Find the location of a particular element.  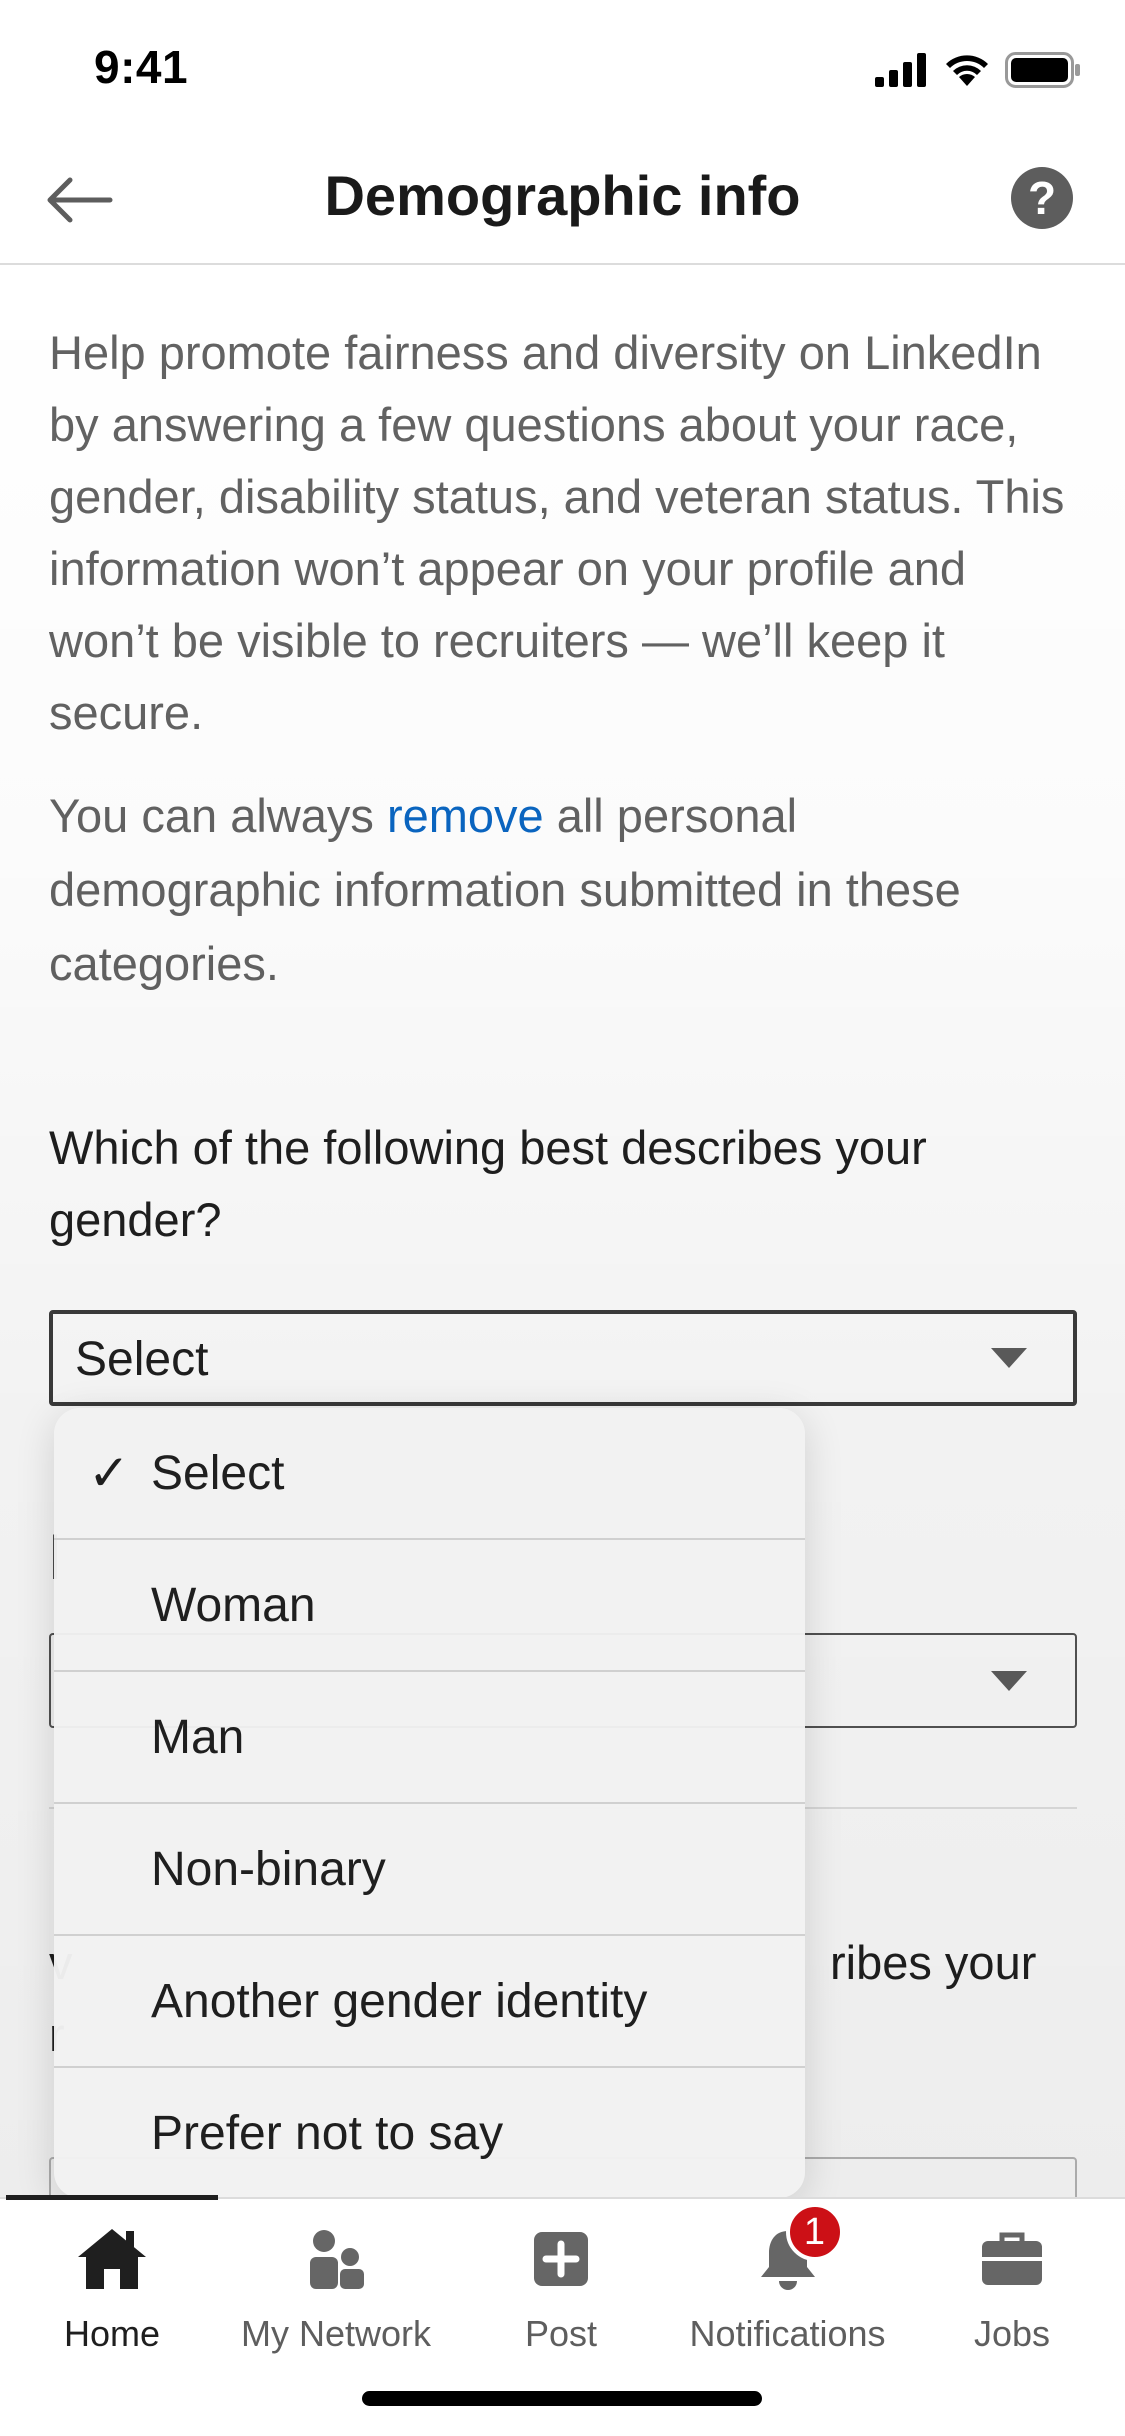

dropdown-option-man: Man is located at coordinates (429, 1738).